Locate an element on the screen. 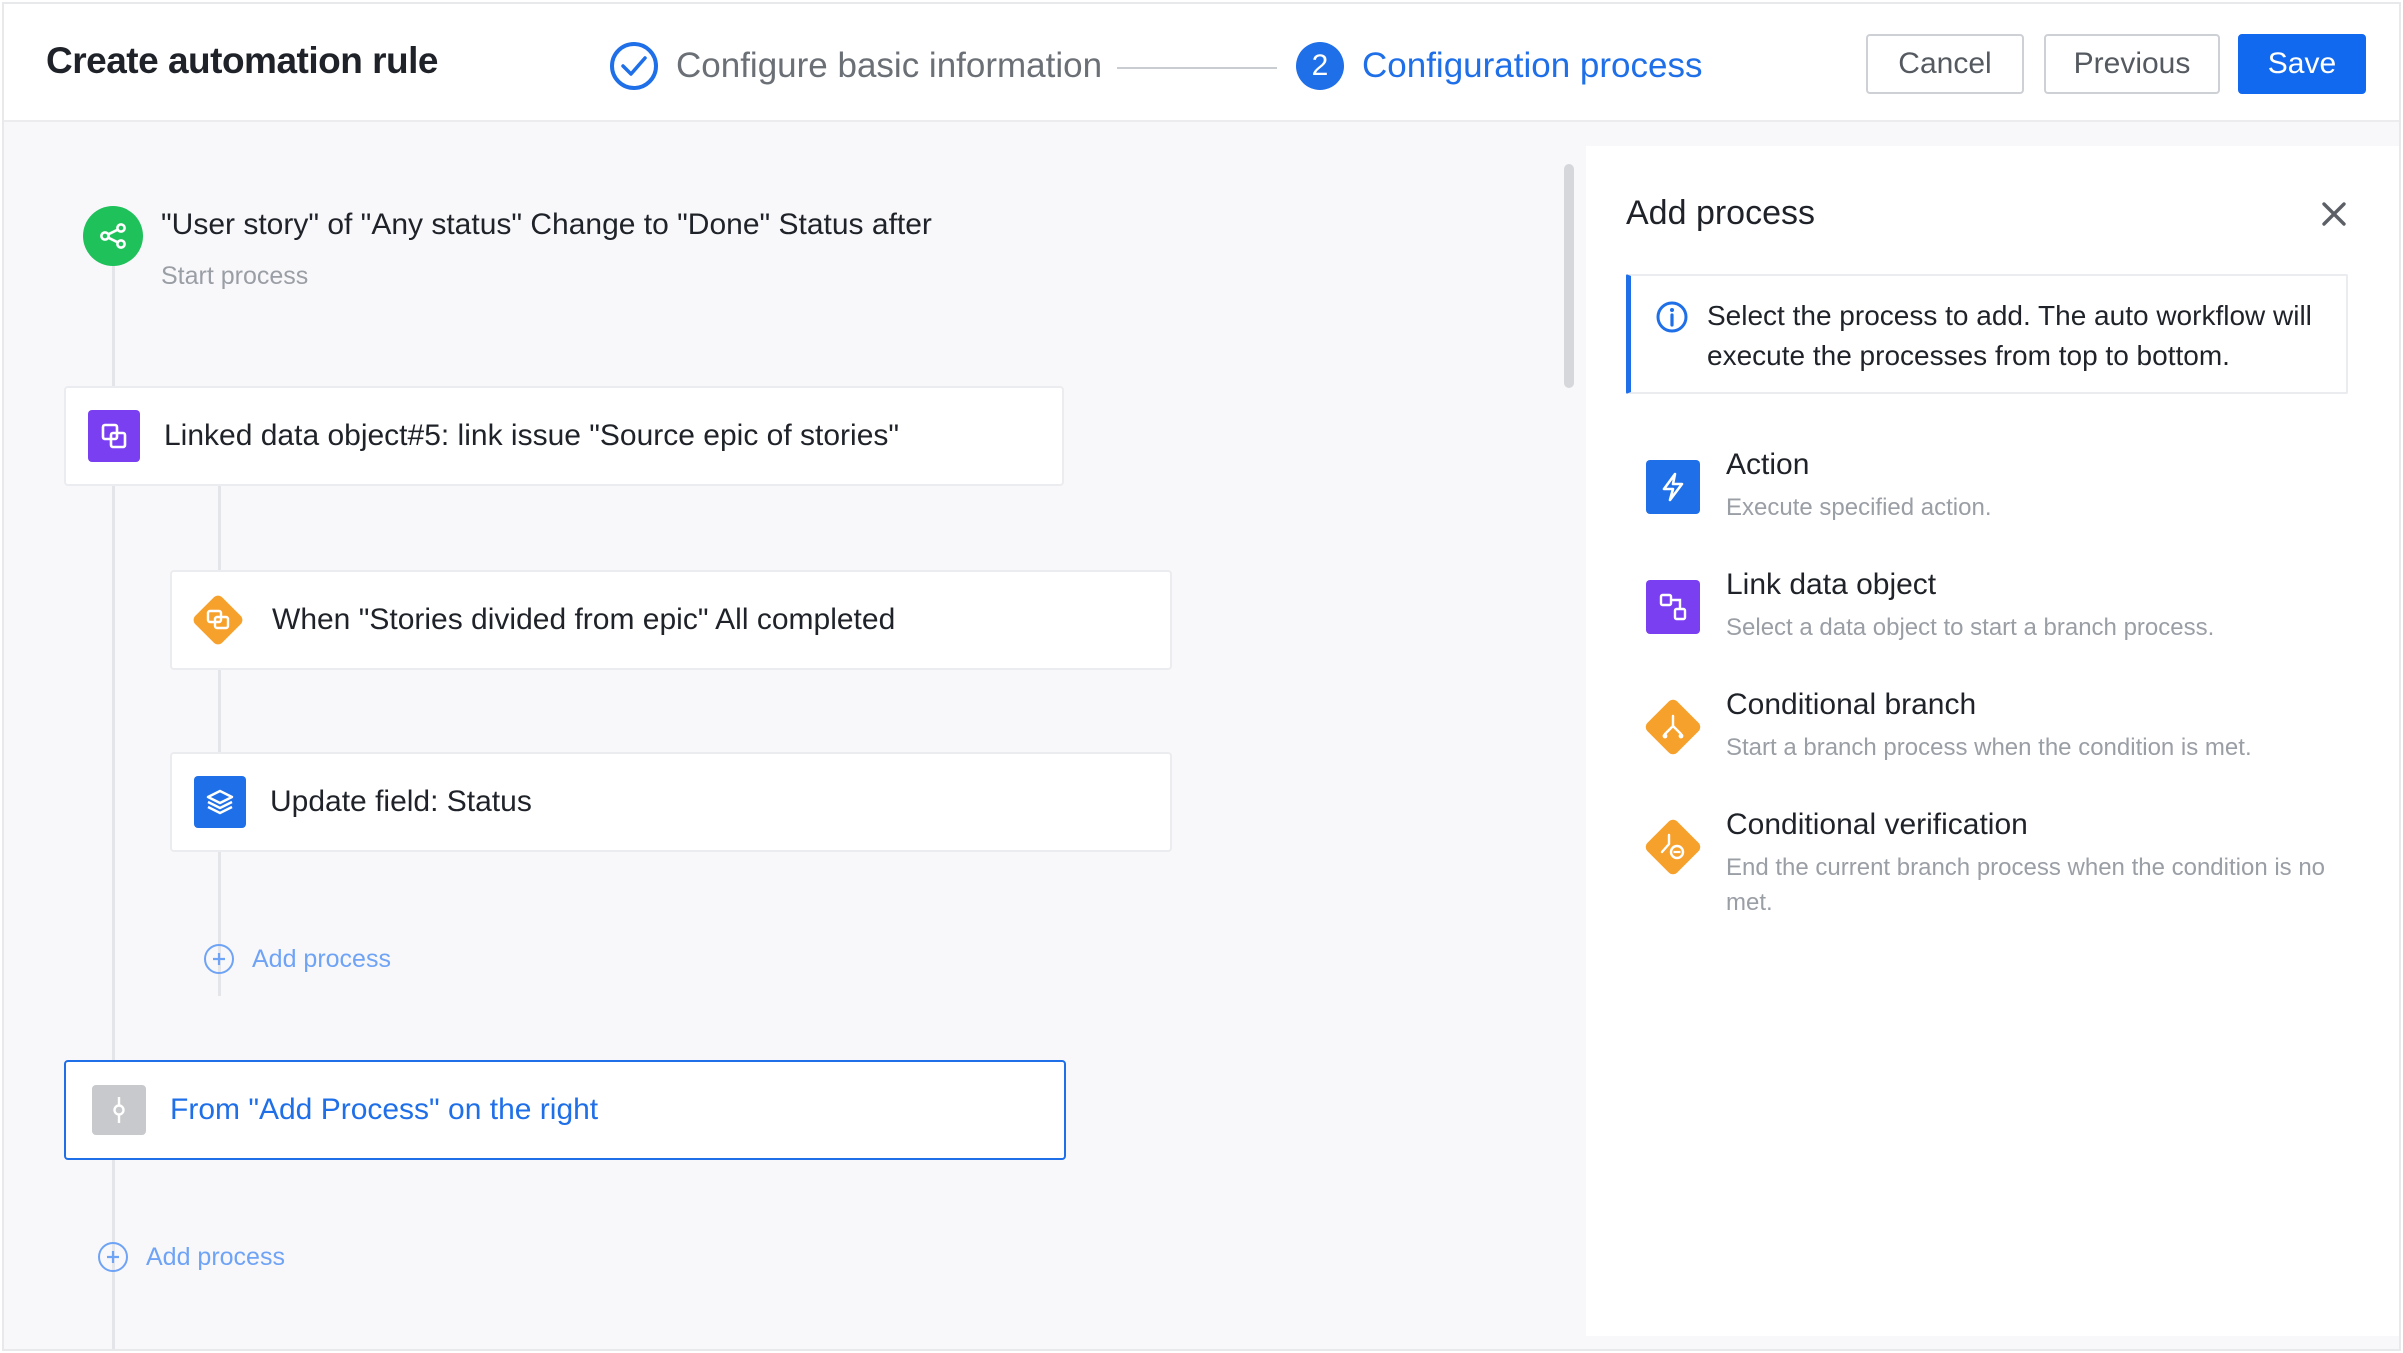 The height and width of the screenshot is (1353, 2403). step-label: Configure basic information is located at coordinates (889, 65).